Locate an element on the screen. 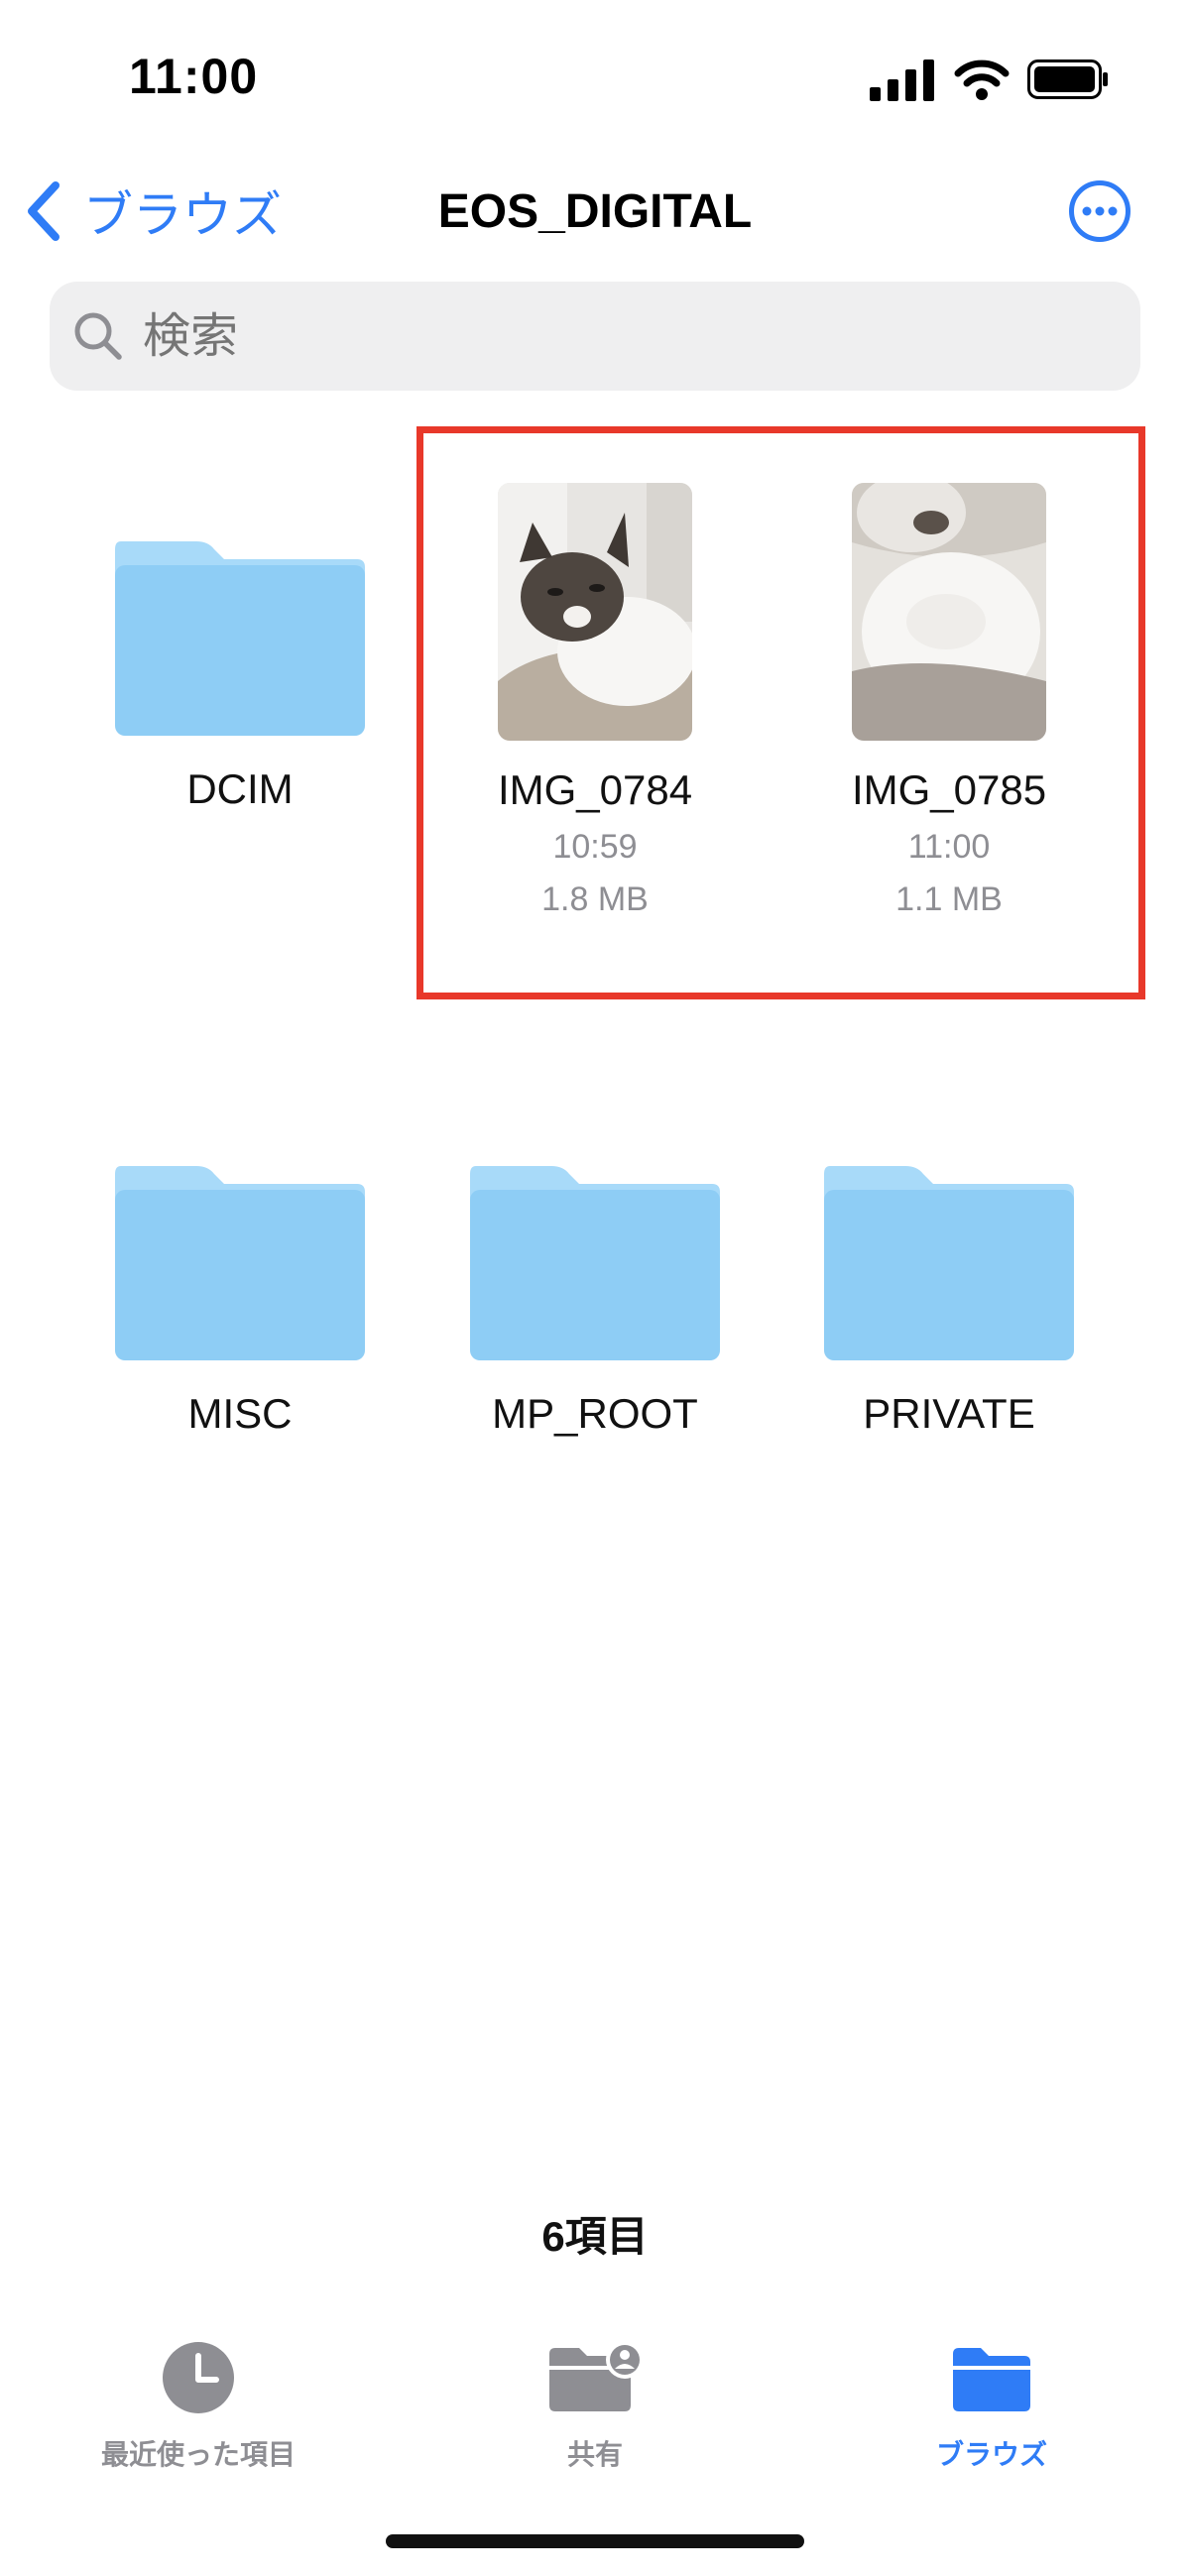  item-name: IMG_0785 is located at coordinates (949, 789).